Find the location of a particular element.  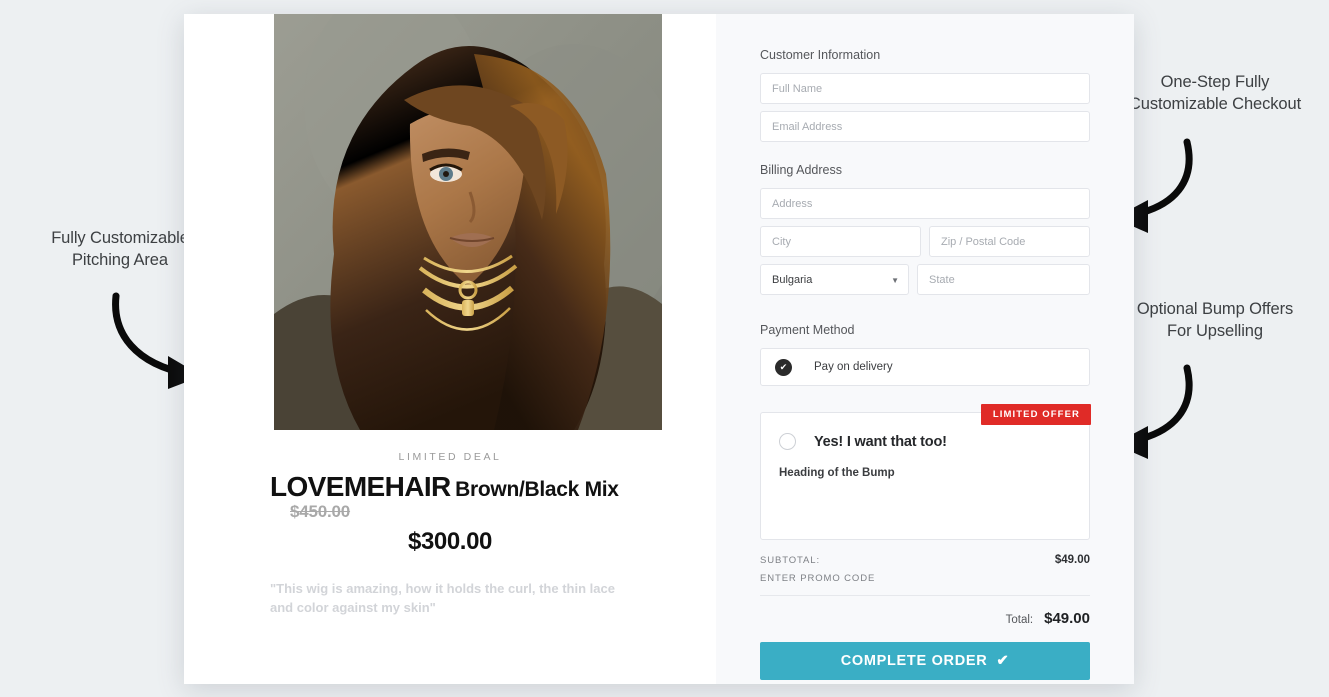

complete-order-button: COMPLETE ORDER ✔ is located at coordinates (925, 661).